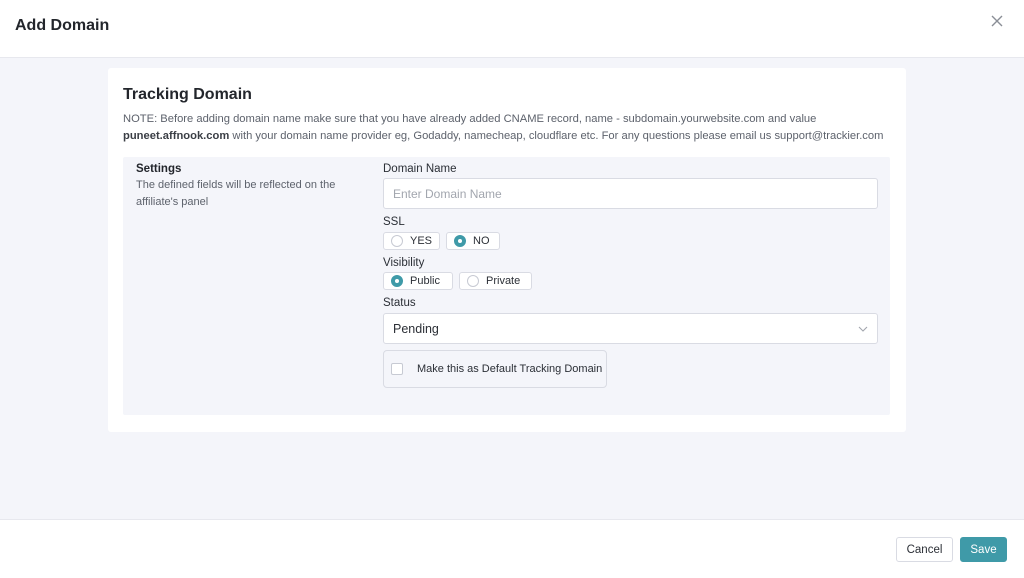 This screenshot has width=1024, height=578. What do you see at coordinates (394, 222) in the screenshot?
I see `ssl-label: SSL` at bounding box center [394, 222].